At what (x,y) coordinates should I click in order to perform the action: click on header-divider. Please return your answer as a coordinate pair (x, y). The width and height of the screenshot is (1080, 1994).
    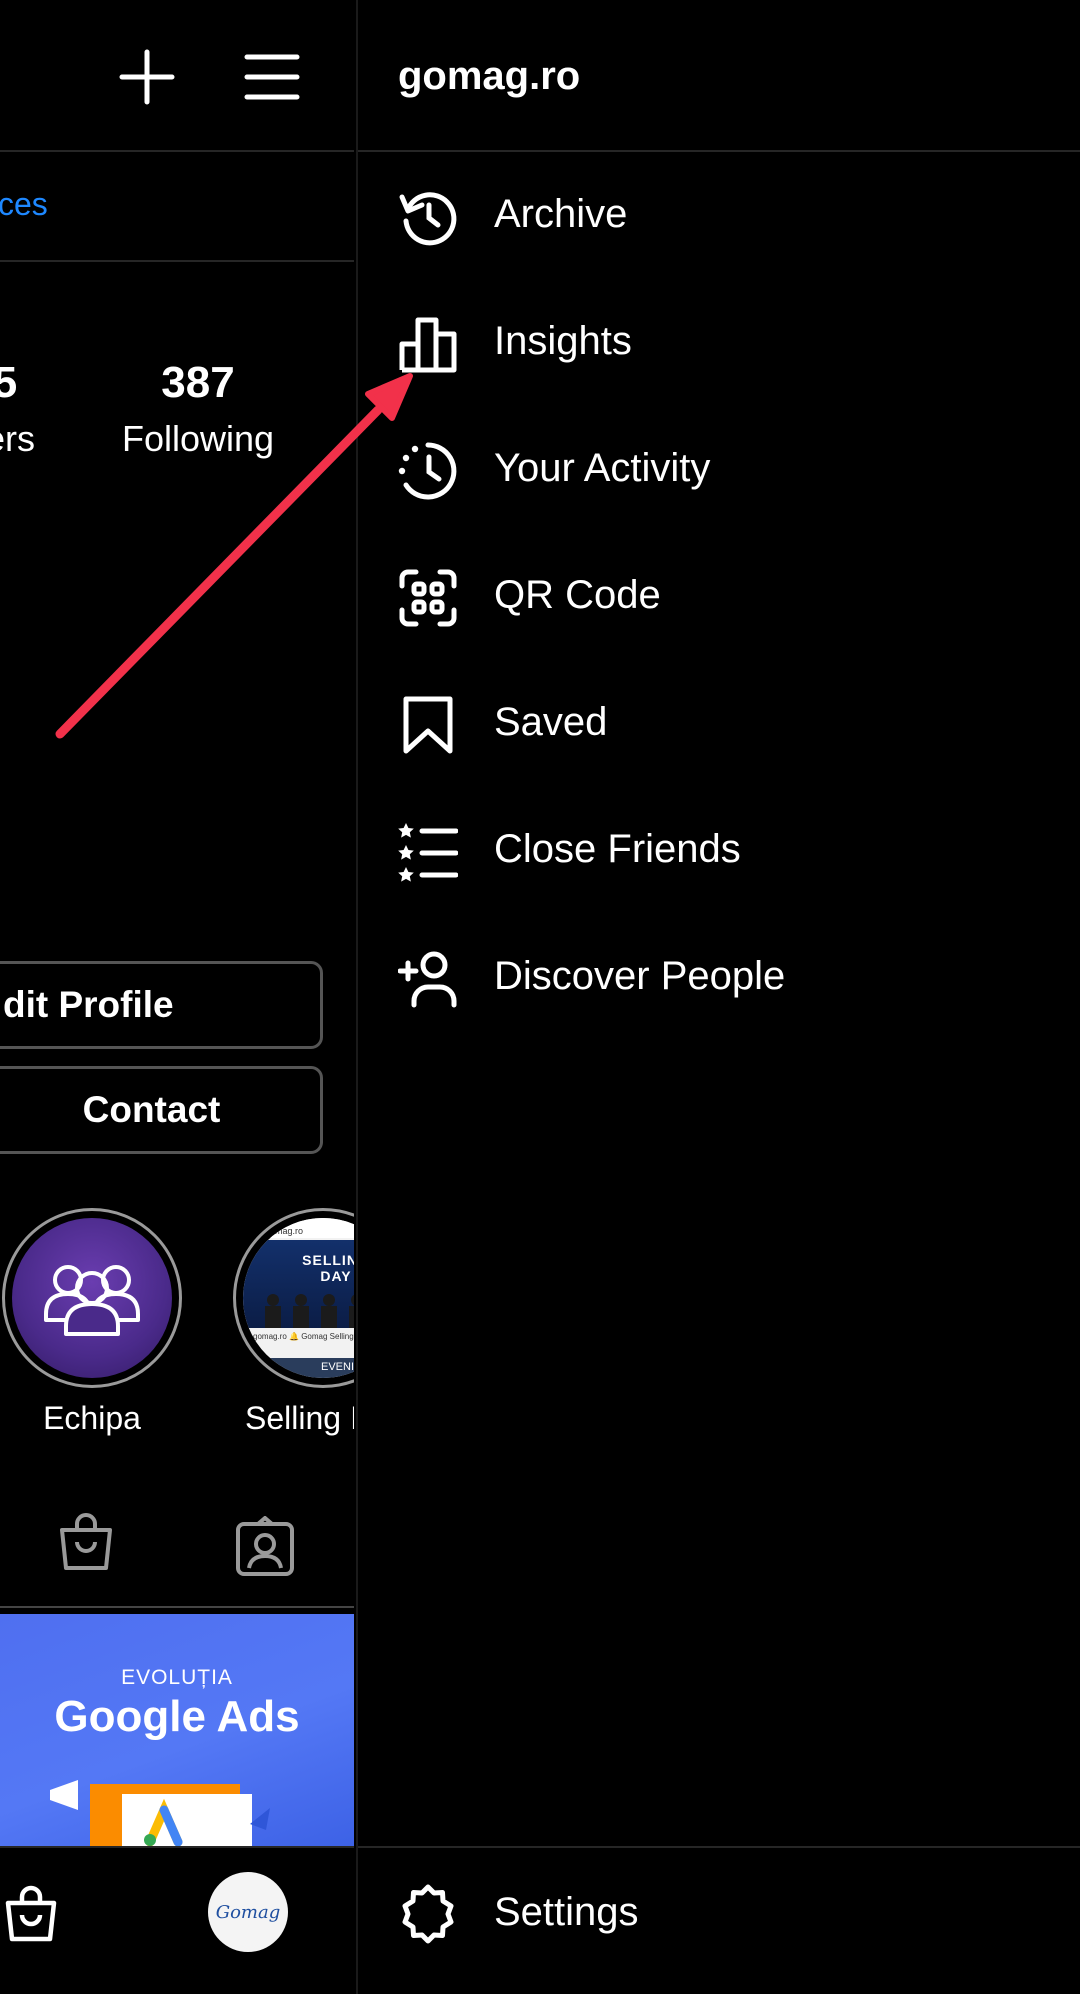
    Looking at the image, I should click on (177, 151).